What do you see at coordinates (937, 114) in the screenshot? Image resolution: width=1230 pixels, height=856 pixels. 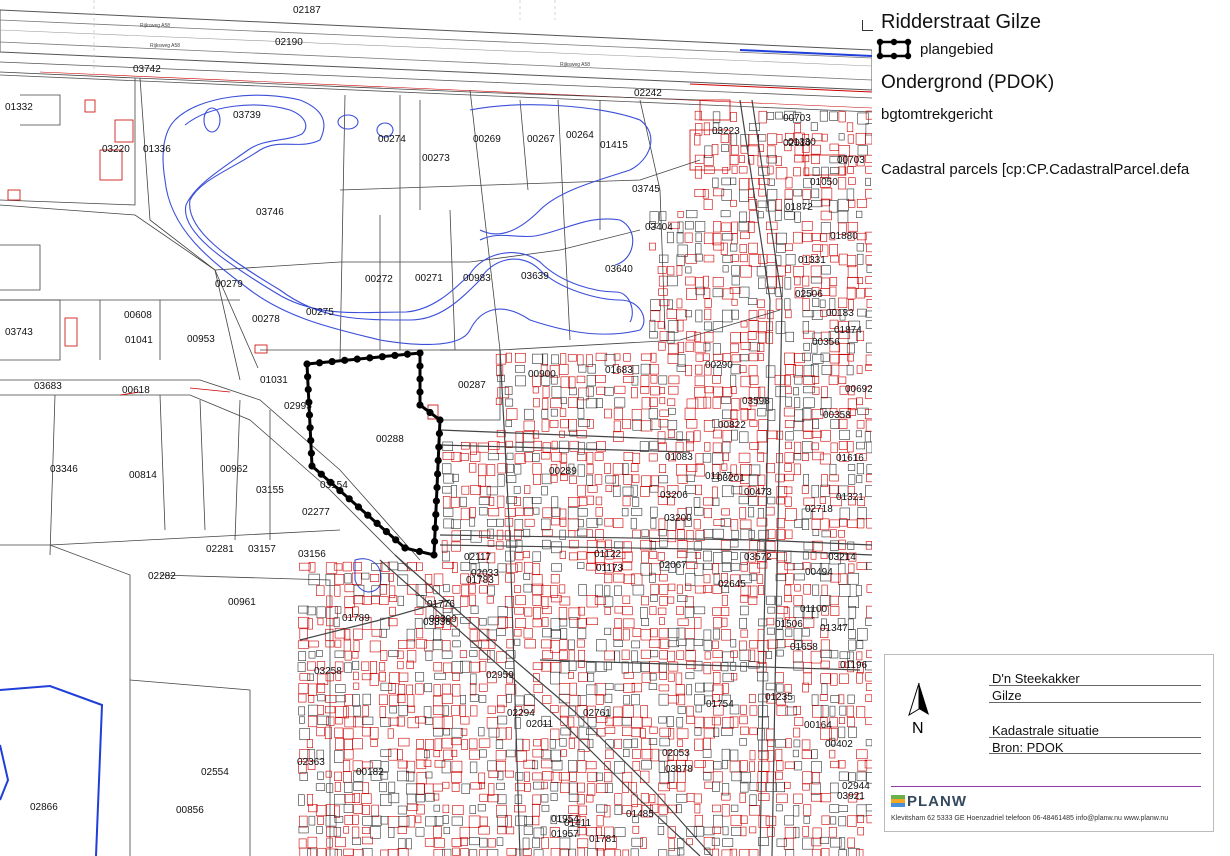 I see `layer-style: bgtomtrekgericht` at bounding box center [937, 114].